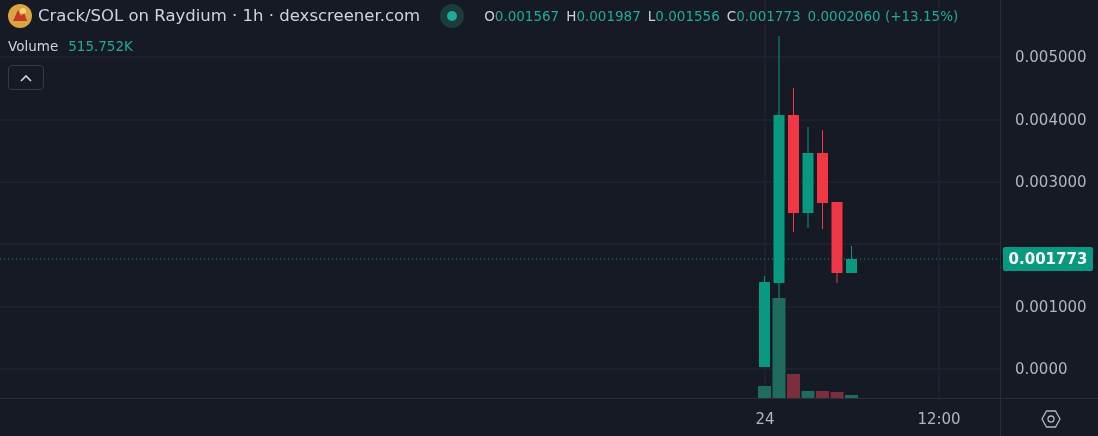  What do you see at coordinates (229, 16) in the screenshot?
I see `chart-title: Crack/SOL on Raydium · 1h · dexscreener.com` at bounding box center [229, 16].